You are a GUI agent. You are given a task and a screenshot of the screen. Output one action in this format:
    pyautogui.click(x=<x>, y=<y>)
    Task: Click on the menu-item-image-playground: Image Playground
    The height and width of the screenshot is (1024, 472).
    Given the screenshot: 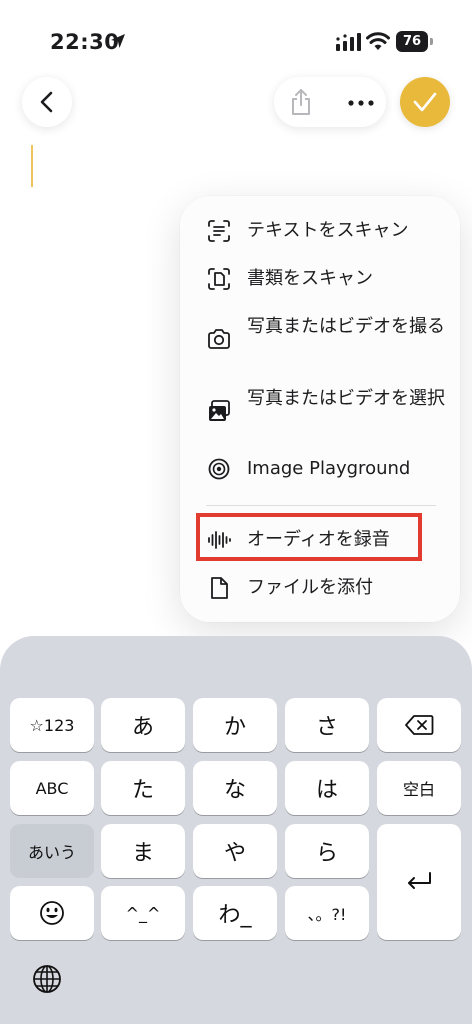 What is the action you would take?
    pyautogui.click(x=320, y=469)
    